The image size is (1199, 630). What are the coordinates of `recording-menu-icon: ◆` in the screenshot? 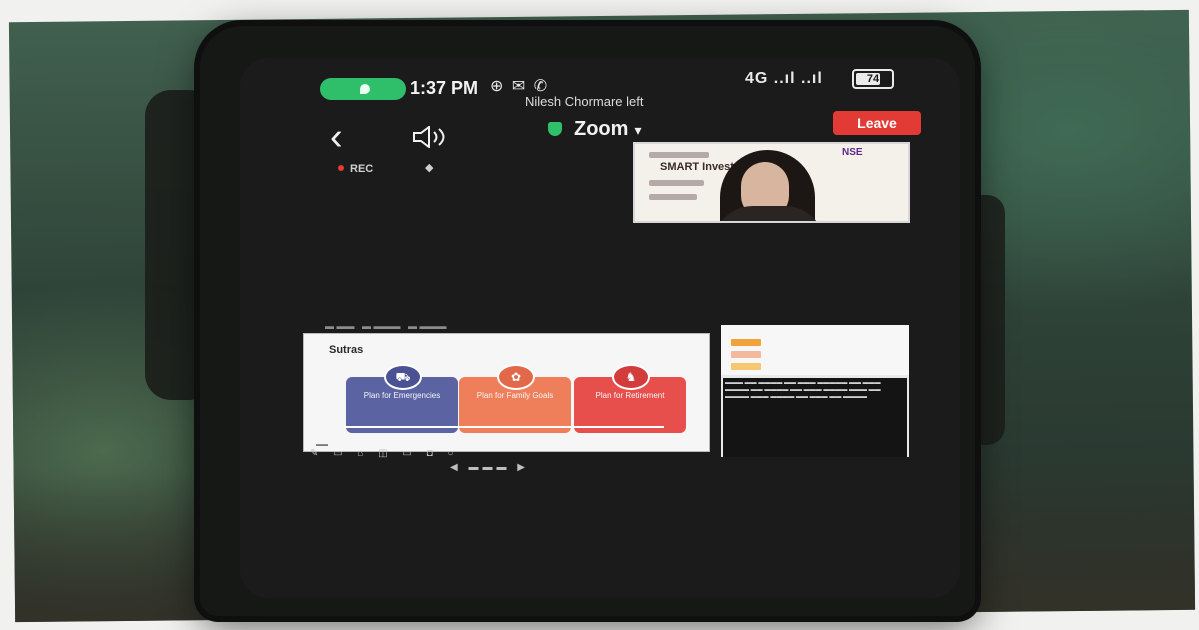 It's located at (429, 167).